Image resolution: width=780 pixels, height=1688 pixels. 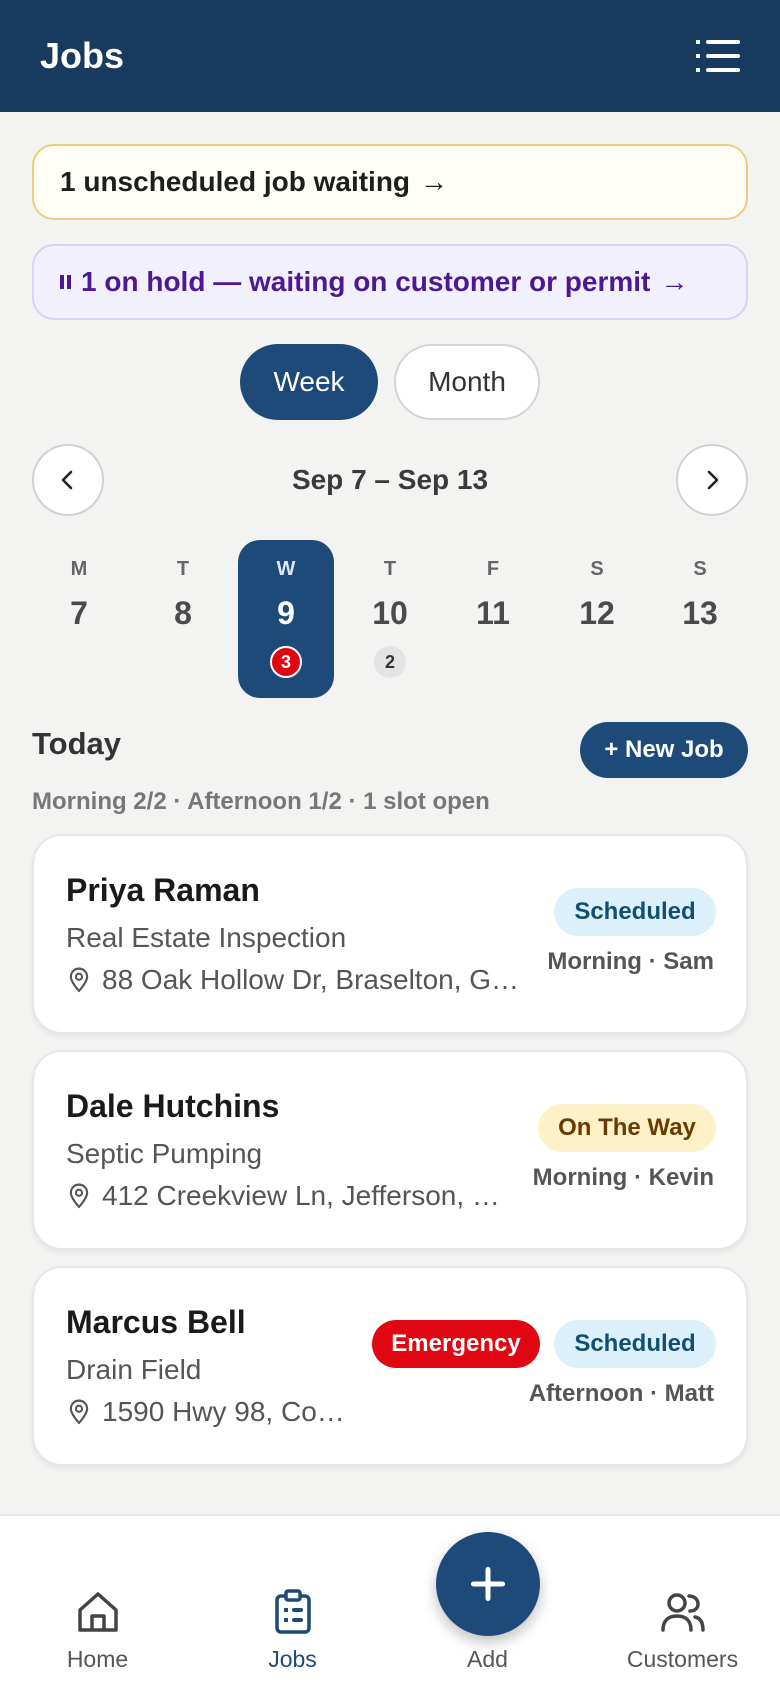 I want to click on tab-home: Home, so click(x=97, y=1602).